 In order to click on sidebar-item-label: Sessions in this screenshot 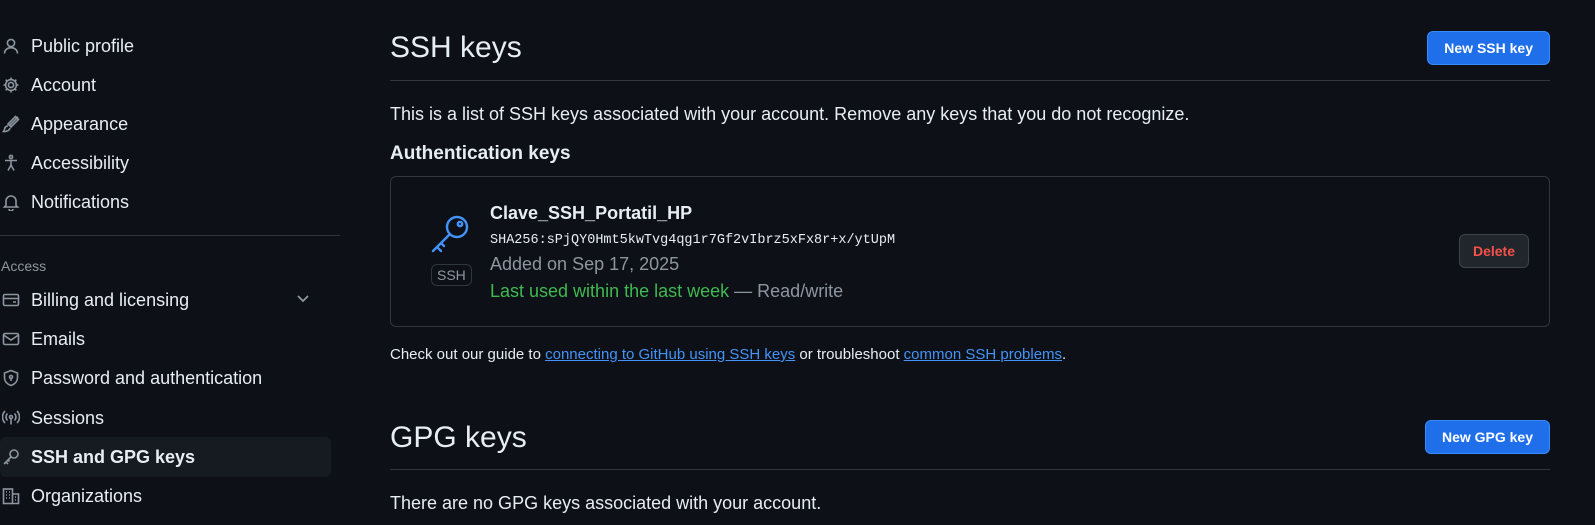, I will do `click(68, 417)`.